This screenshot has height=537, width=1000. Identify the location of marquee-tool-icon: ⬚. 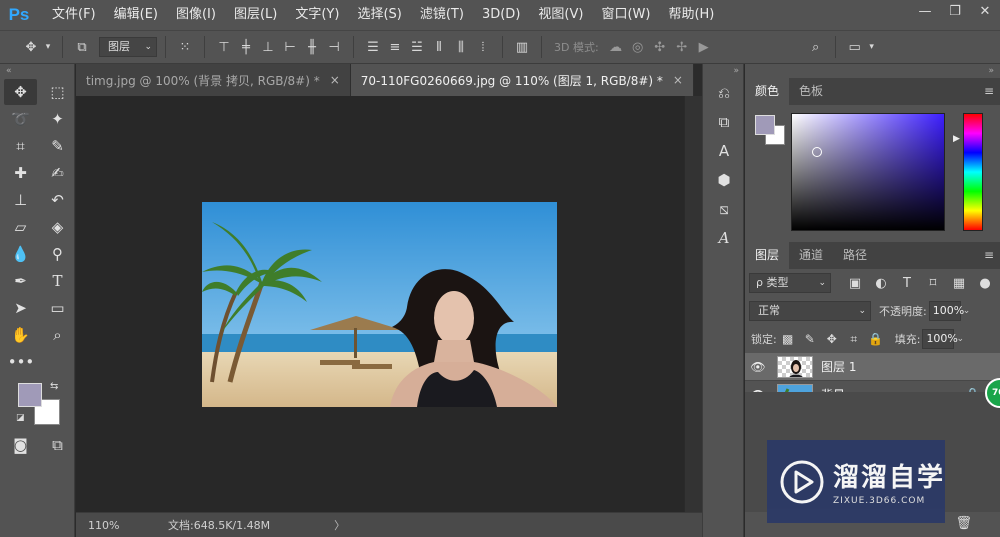
(57, 92).